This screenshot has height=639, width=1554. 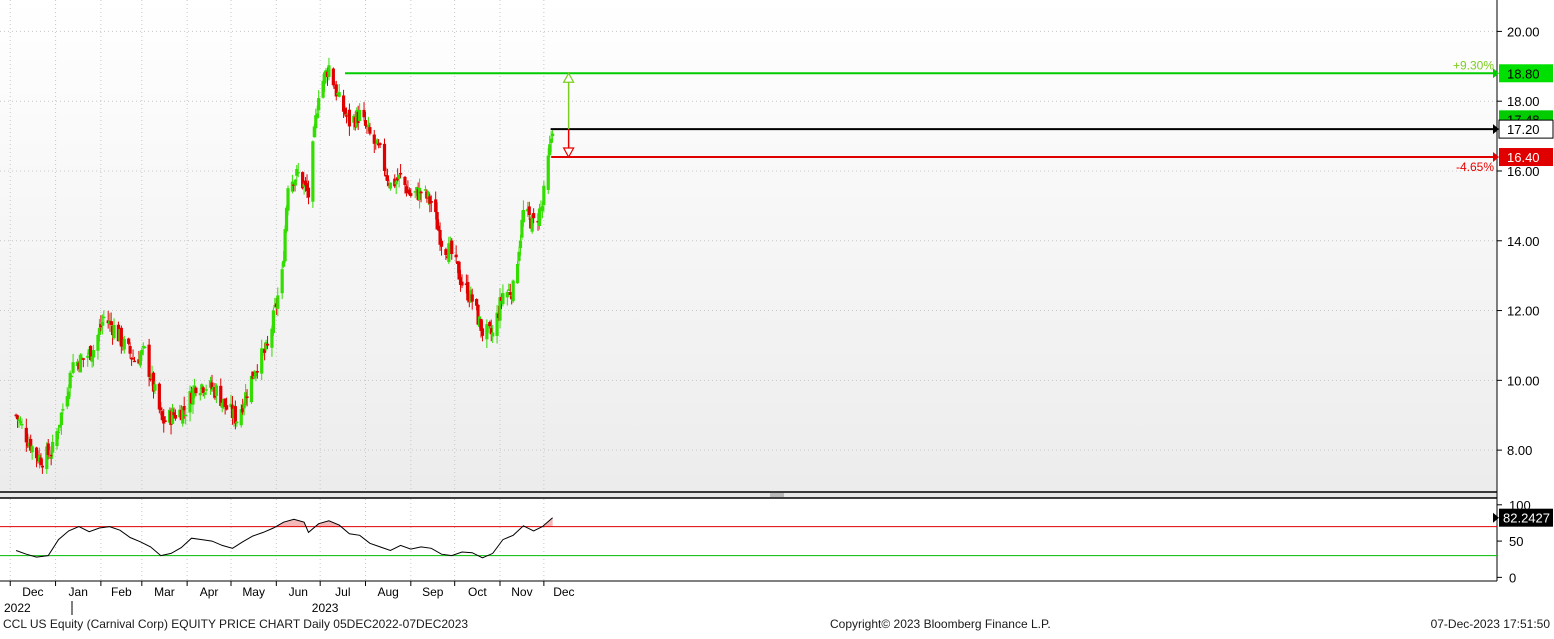 I want to click on rsi-tick-label: 0, so click(x=1512, y=577).